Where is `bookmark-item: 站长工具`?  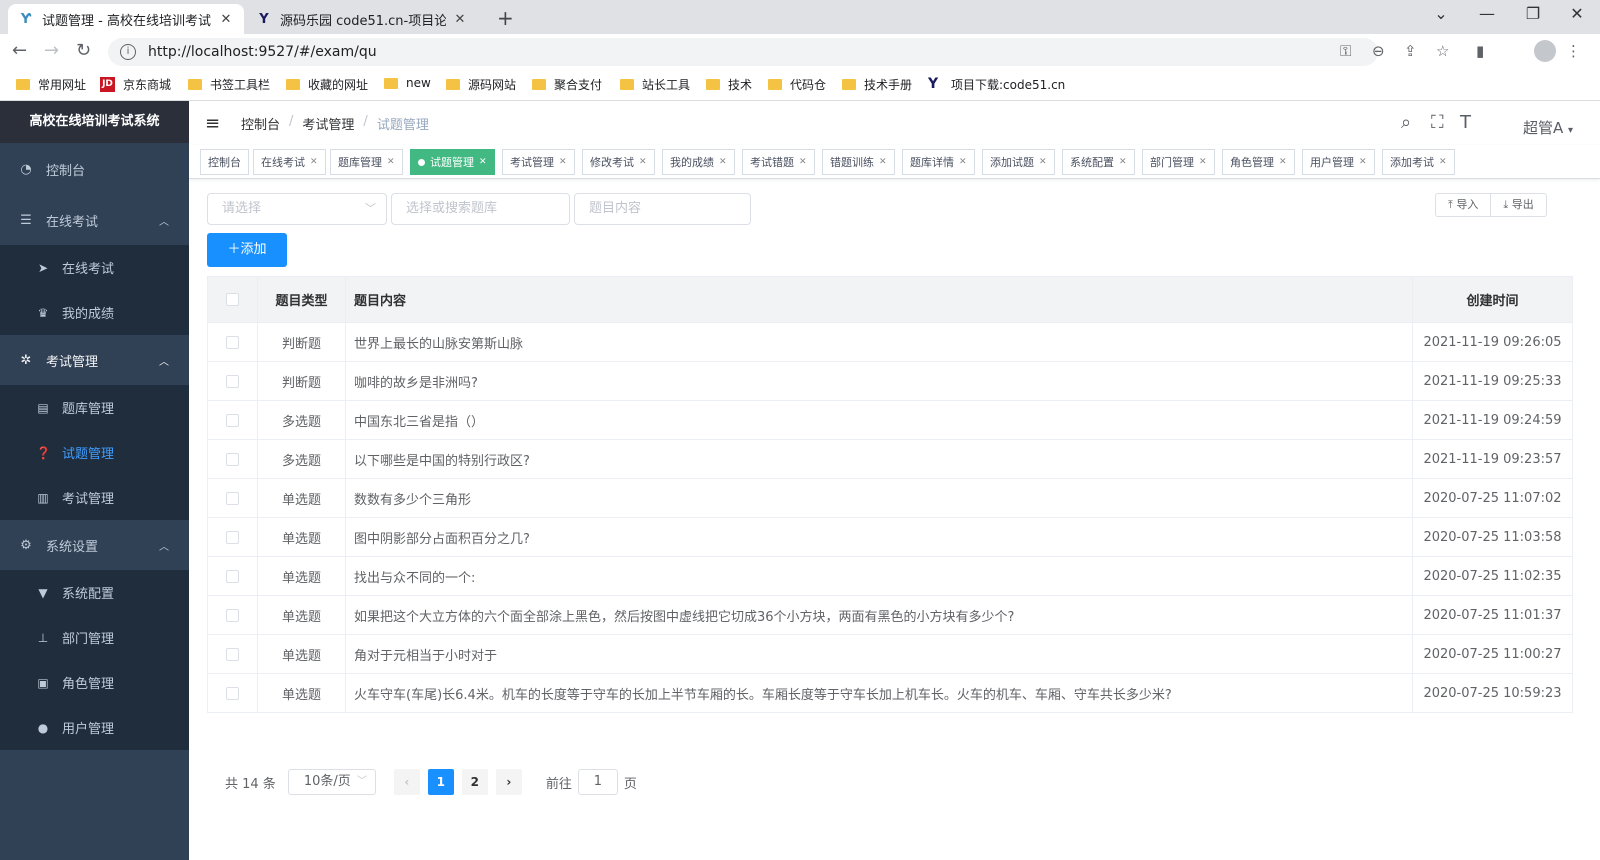
bookmark-item: 站长工具 is located at coordinates (655, 84).